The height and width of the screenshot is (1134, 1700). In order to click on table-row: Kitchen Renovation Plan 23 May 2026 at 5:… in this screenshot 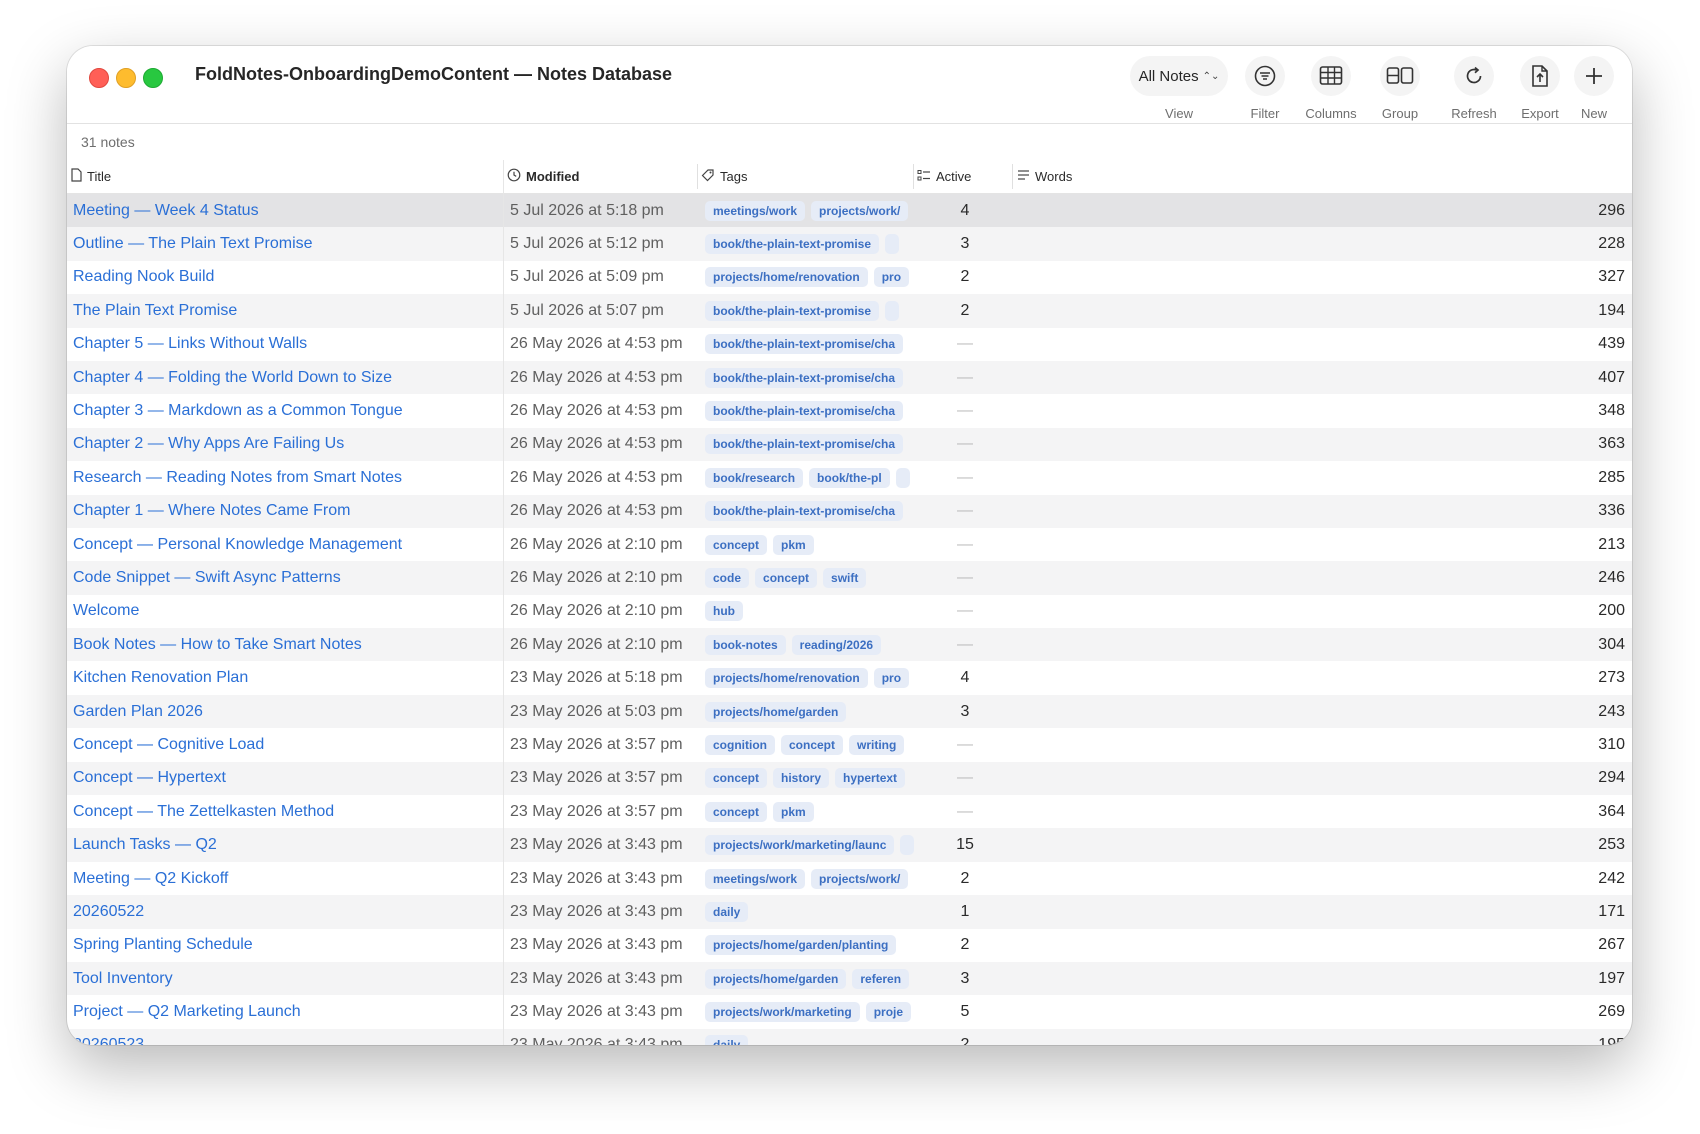, I will do `click(849, 677)`.